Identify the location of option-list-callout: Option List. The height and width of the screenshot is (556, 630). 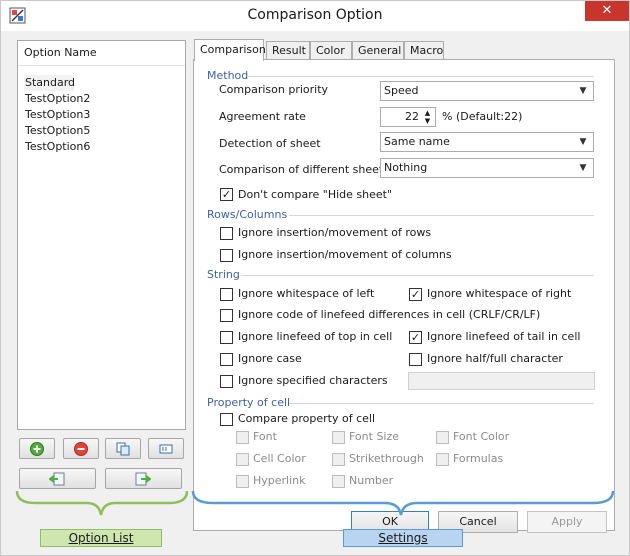
(101, 538).